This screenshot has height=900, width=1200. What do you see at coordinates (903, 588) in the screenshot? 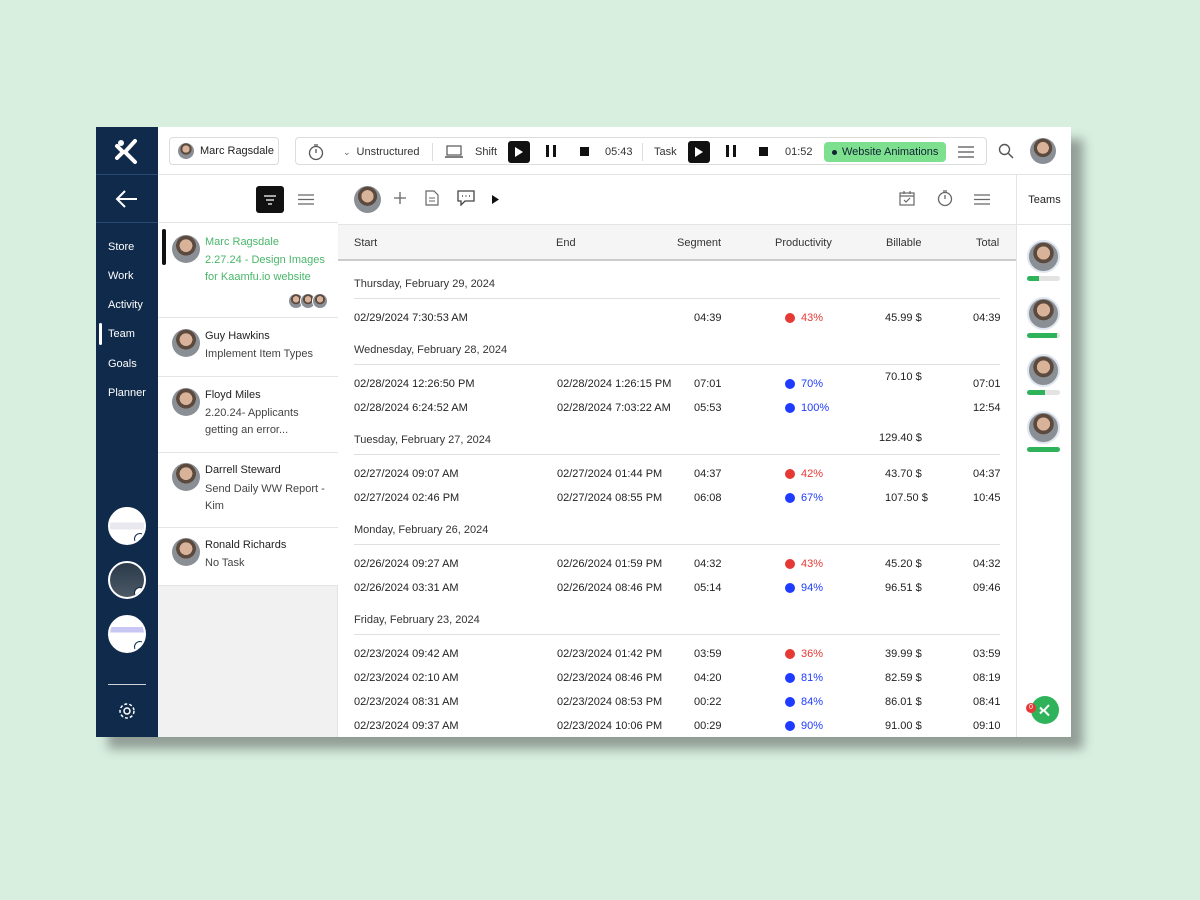
I see `billable-amount: 96.51 $` at bounding box center [903, 588].